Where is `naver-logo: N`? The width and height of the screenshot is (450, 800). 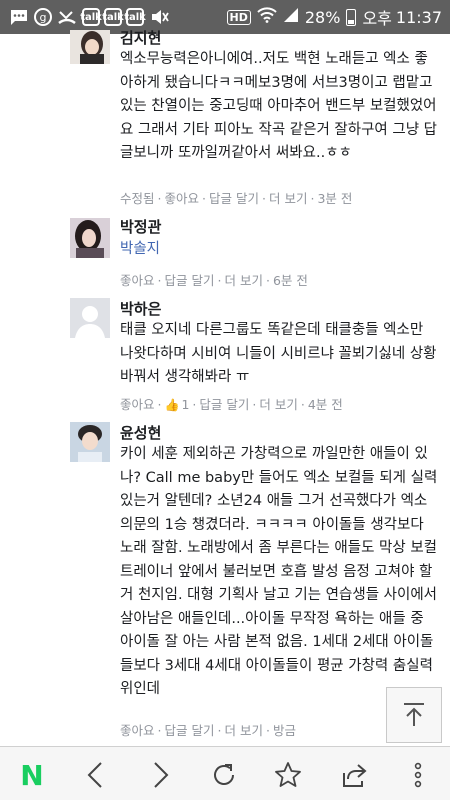
naver-logo: N is located at coordinates (32, 775).